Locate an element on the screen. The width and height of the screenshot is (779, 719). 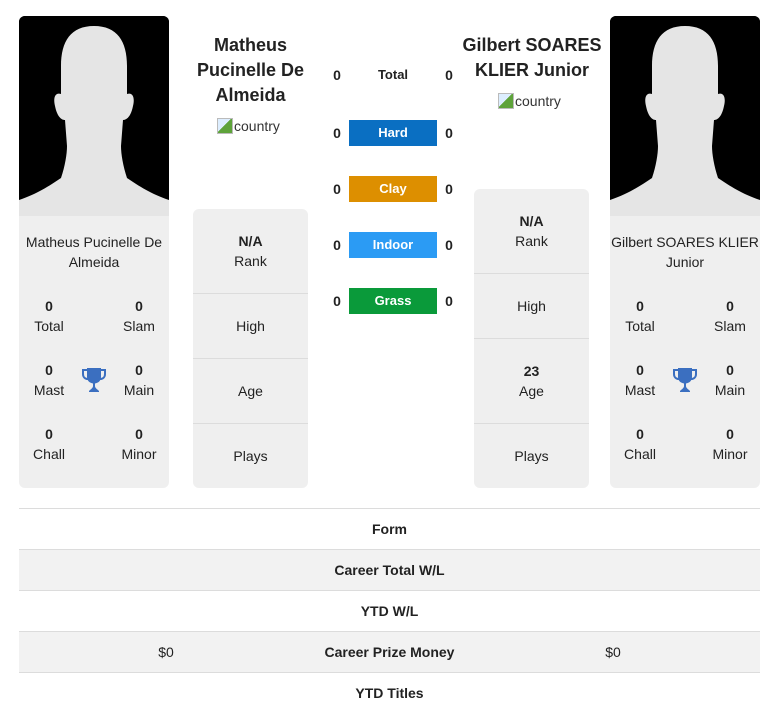
surface-badge-hard: Hard is located at coordinates (393, 133).